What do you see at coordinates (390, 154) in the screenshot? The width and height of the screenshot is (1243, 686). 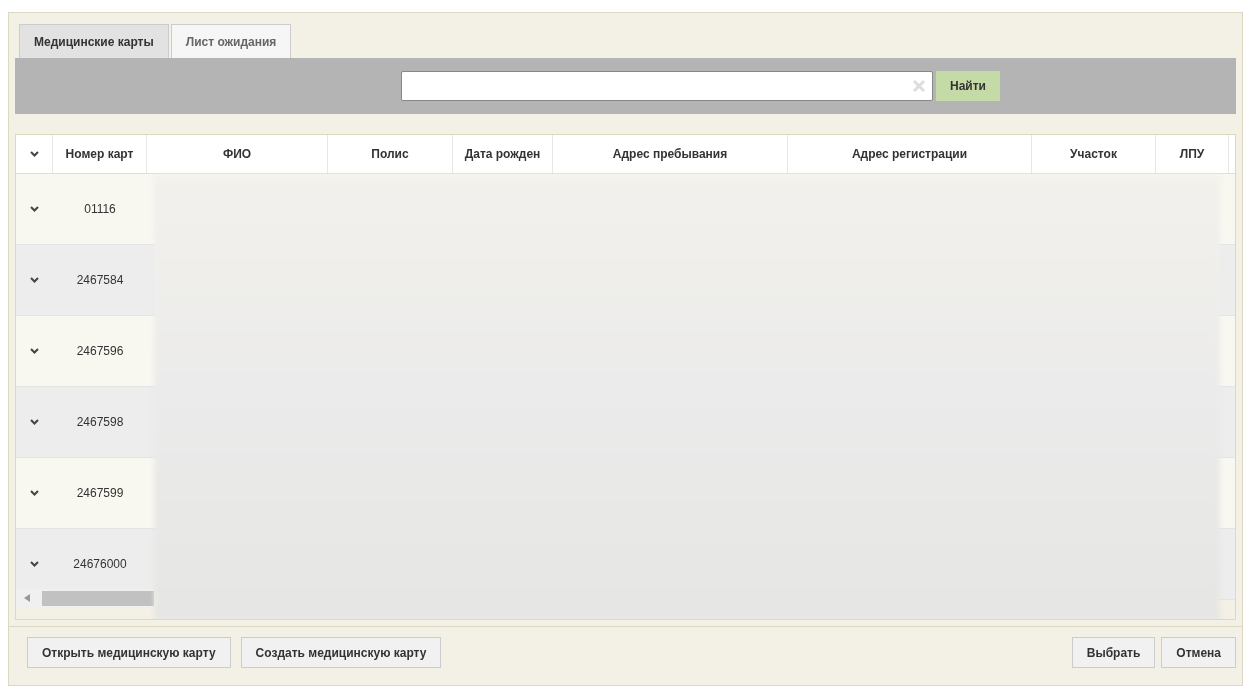 I see `column-header: Полис` at bounding box center [390, 154].